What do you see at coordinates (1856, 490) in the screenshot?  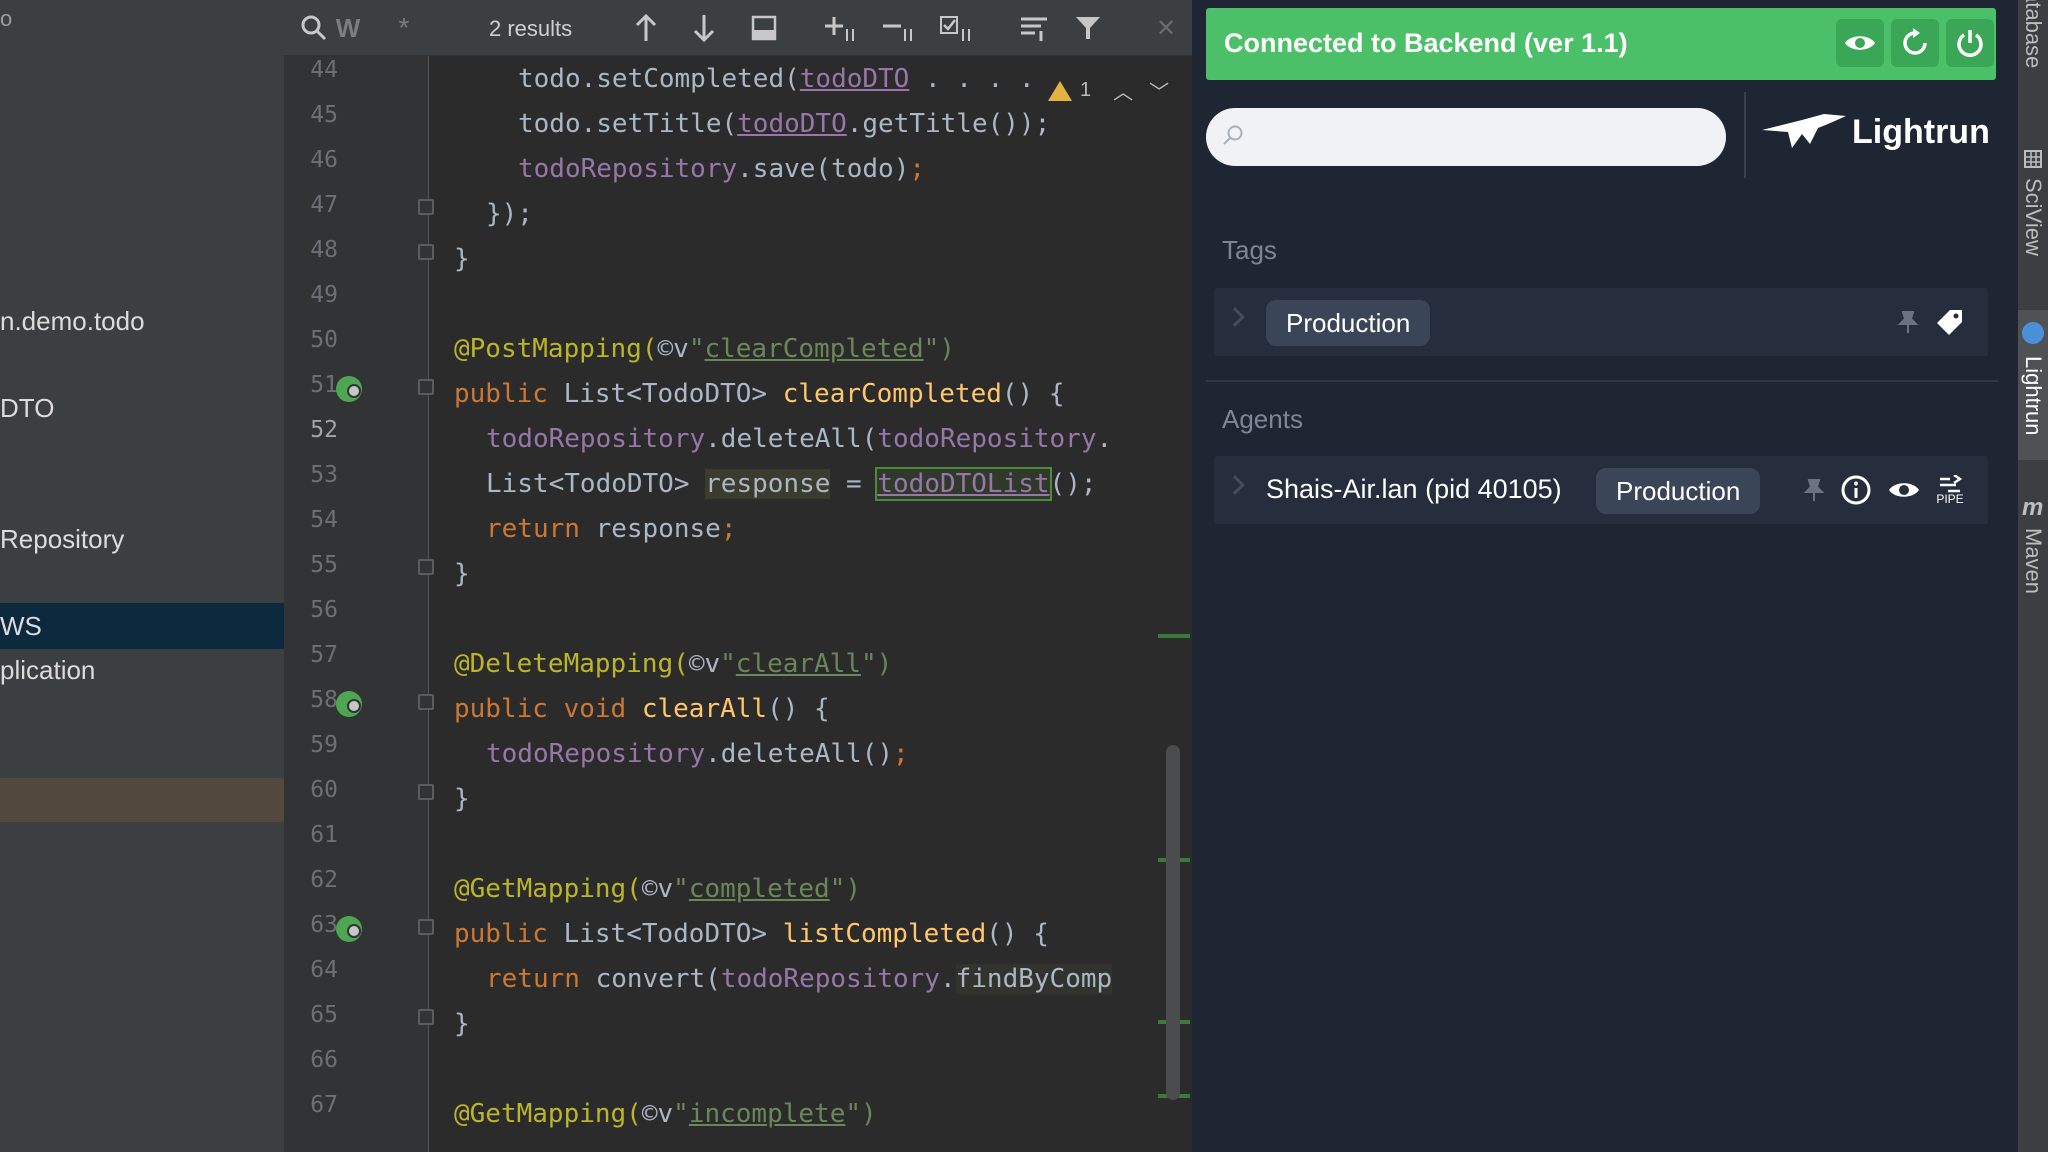 I see `info-icon` at bounding box center [1856, 490].